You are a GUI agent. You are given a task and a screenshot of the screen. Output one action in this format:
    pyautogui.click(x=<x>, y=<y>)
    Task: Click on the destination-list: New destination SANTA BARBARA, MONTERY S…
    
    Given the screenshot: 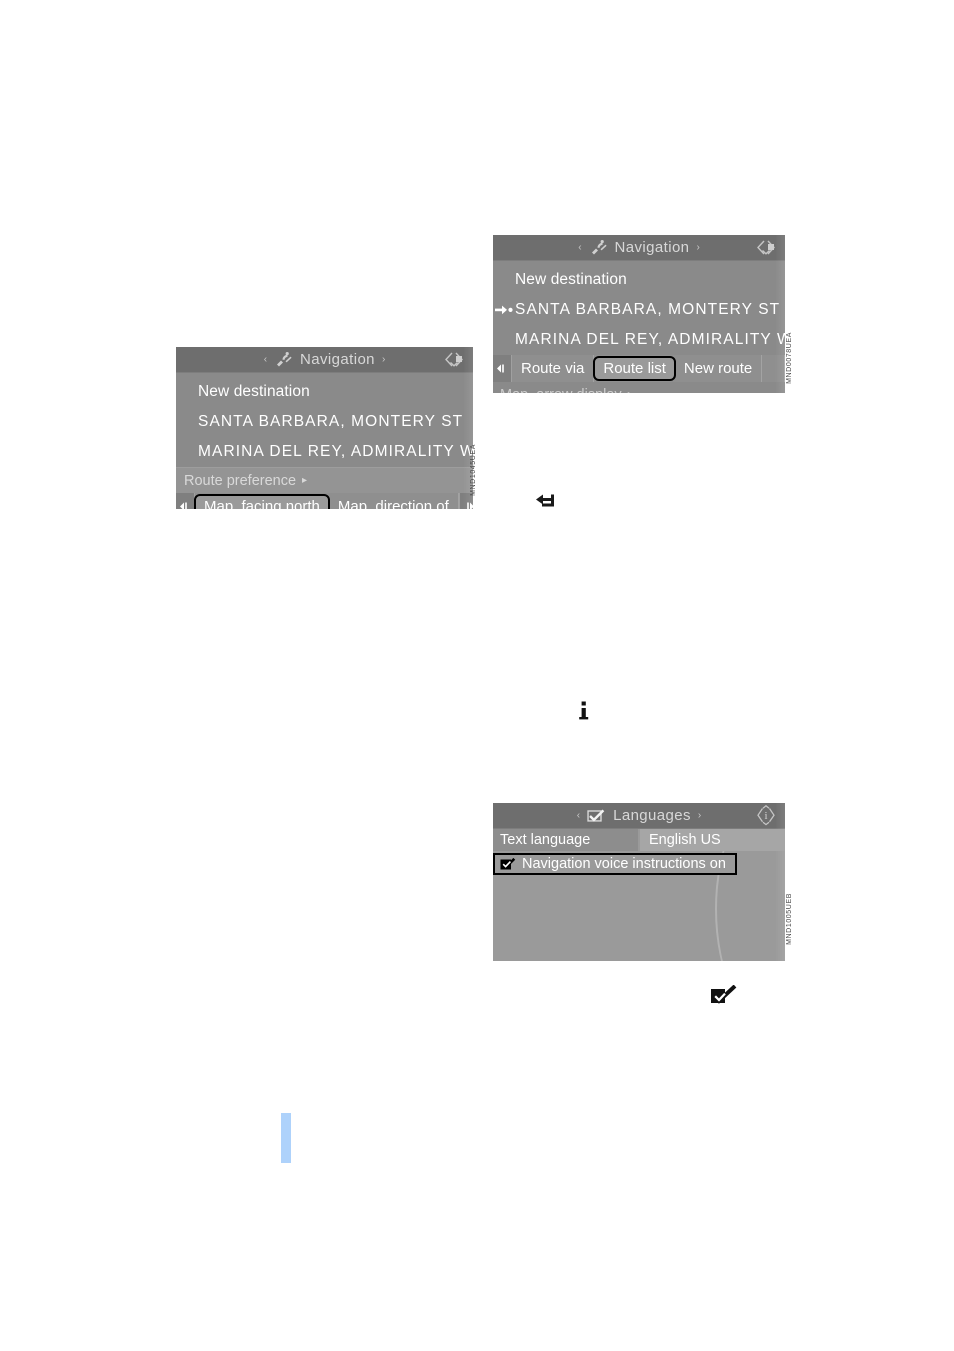 What is the action you would take?
    pyautogui.click(x=324, y=420)
    